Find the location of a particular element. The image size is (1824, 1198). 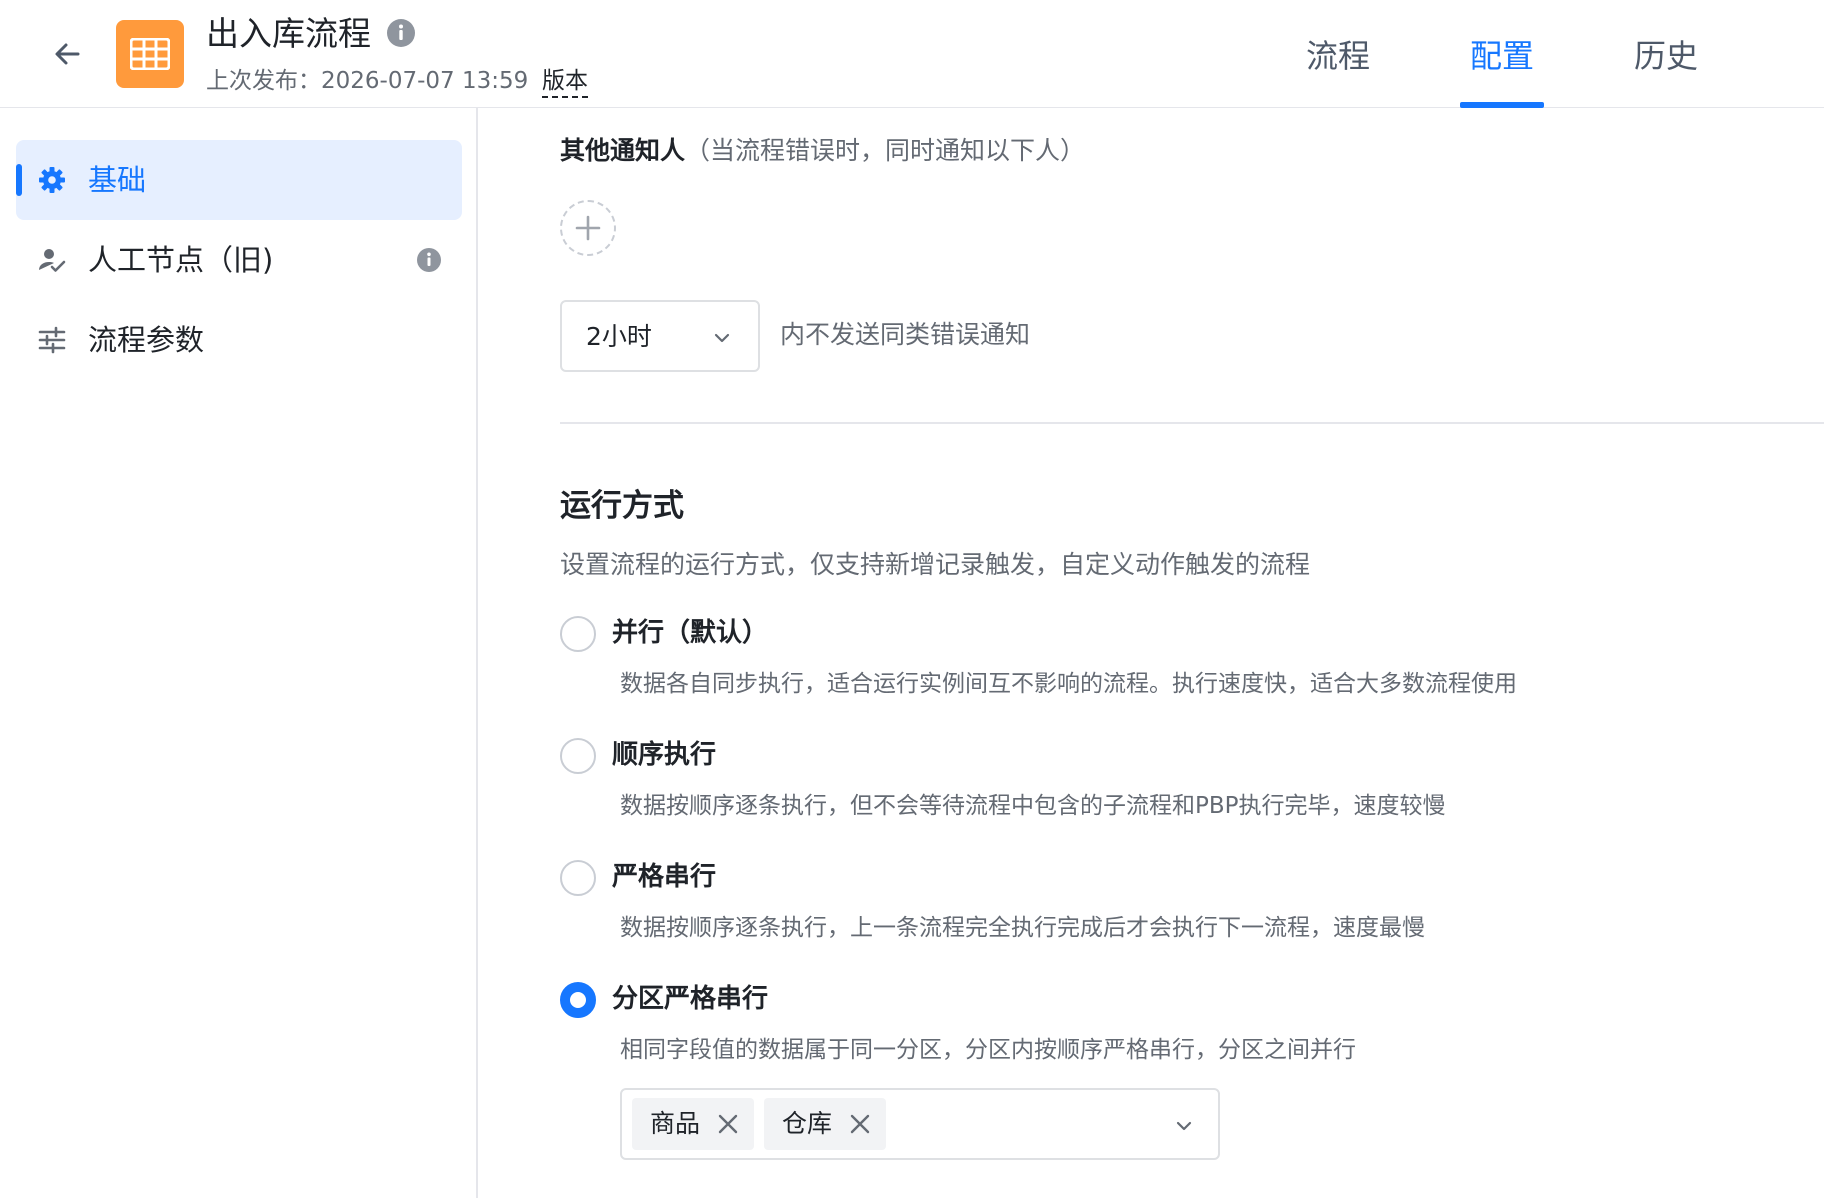

sidebar-item-manual-node: 人工节点（旧) is located at coordinates (239, 260).